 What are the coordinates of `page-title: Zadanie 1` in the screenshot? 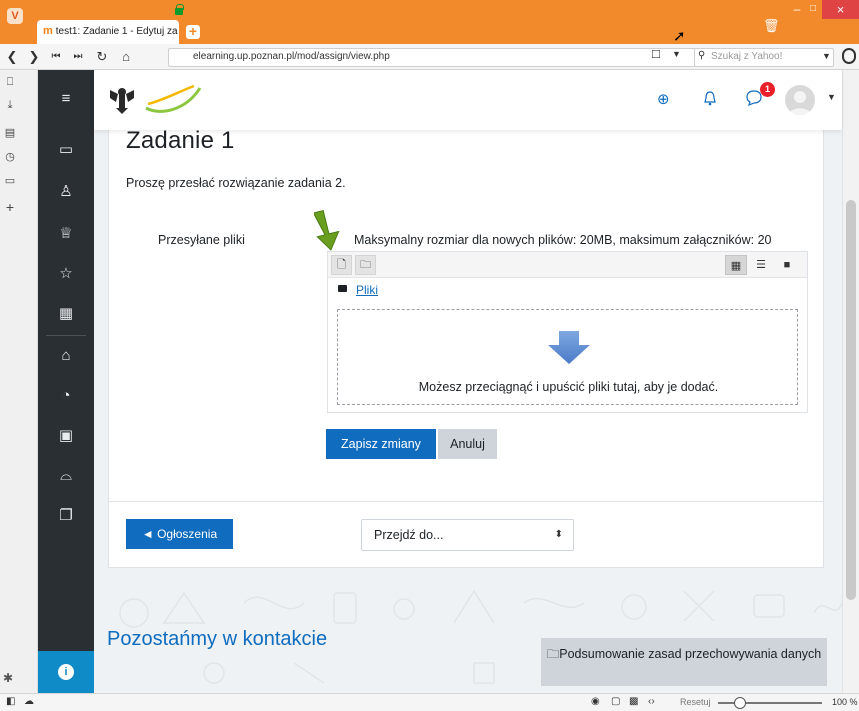 It's located at (180, 140).